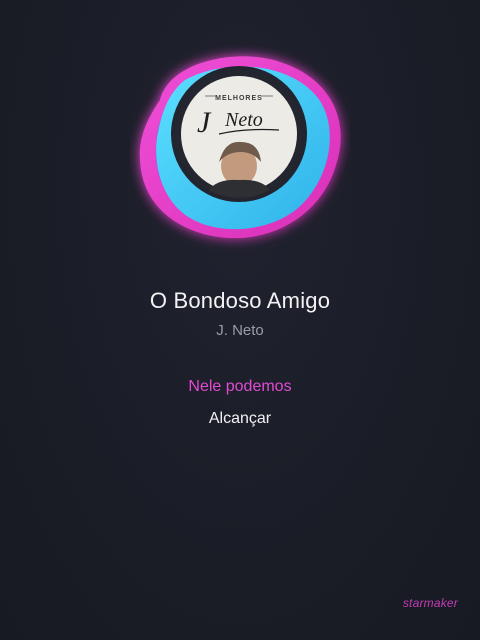 The height and width of the screenshot is (640, 480). What do you see at coordinates (430, 603) in the screenshot?
I see `starmaker-watermark: starmaker` at bounding box center [430, 603].